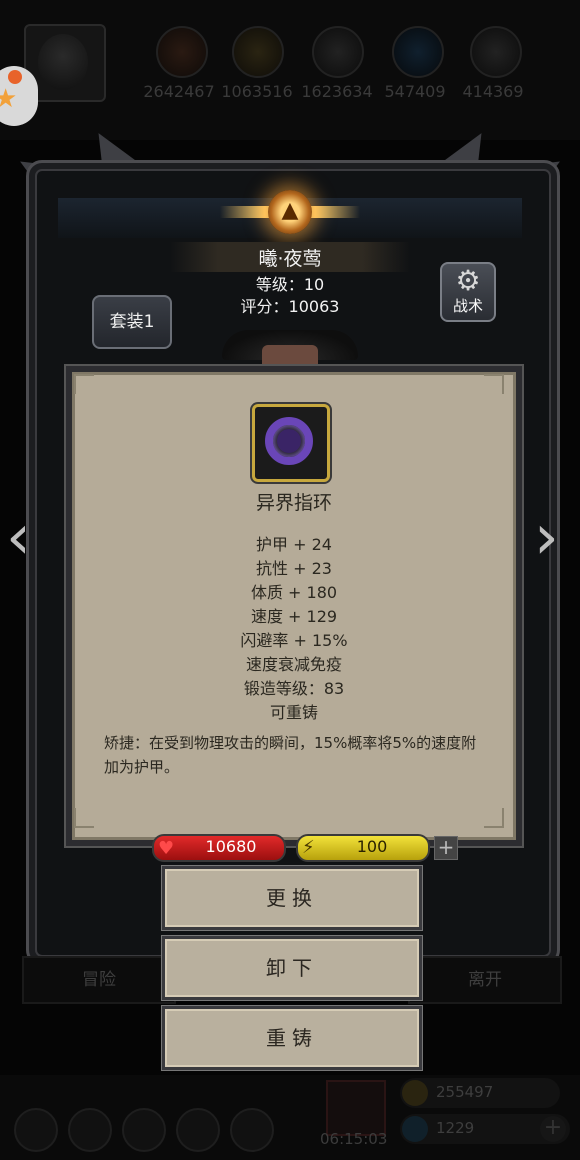  Describe the element at coordinates (485, 980) in the screenshot. I see `leave-tab: 离开` at that location.